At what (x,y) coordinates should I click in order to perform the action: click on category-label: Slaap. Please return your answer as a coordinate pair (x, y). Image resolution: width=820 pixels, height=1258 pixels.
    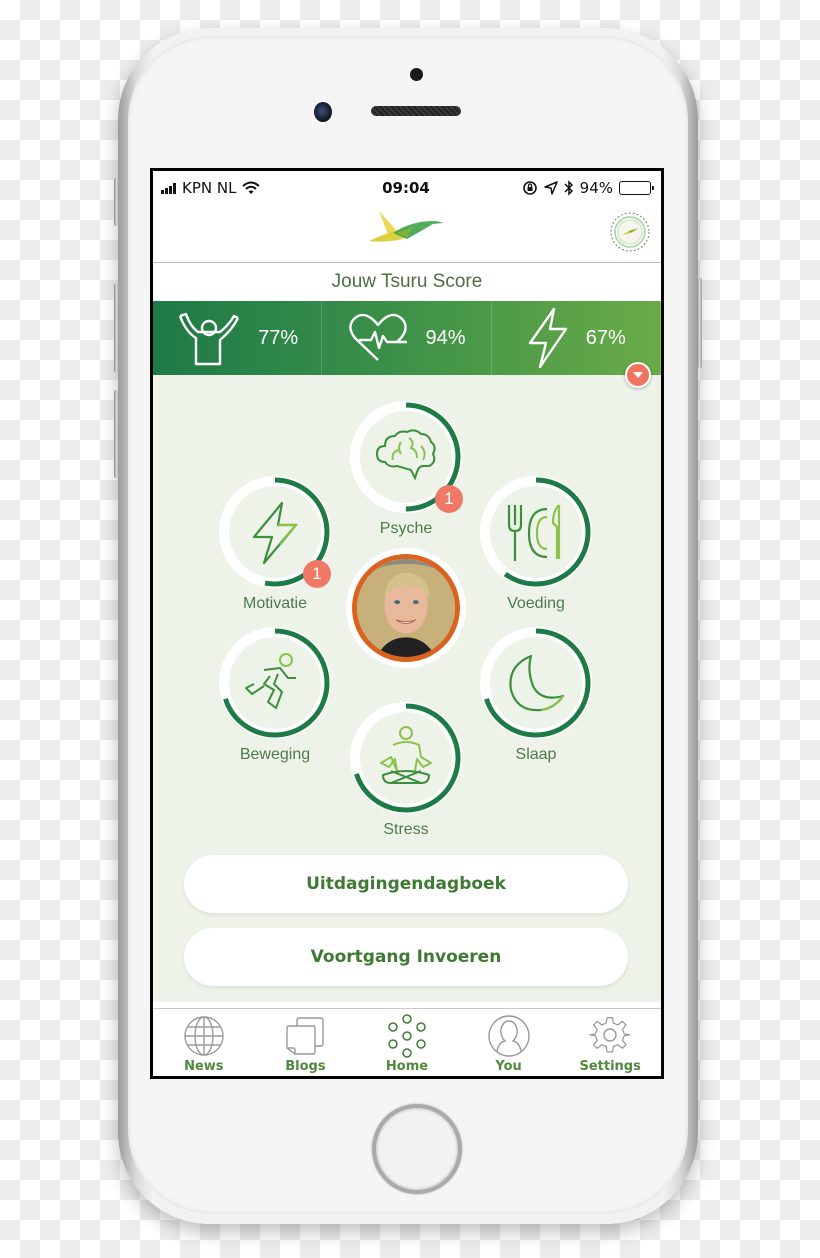
    Looking at the image, I should click on (536, 754).